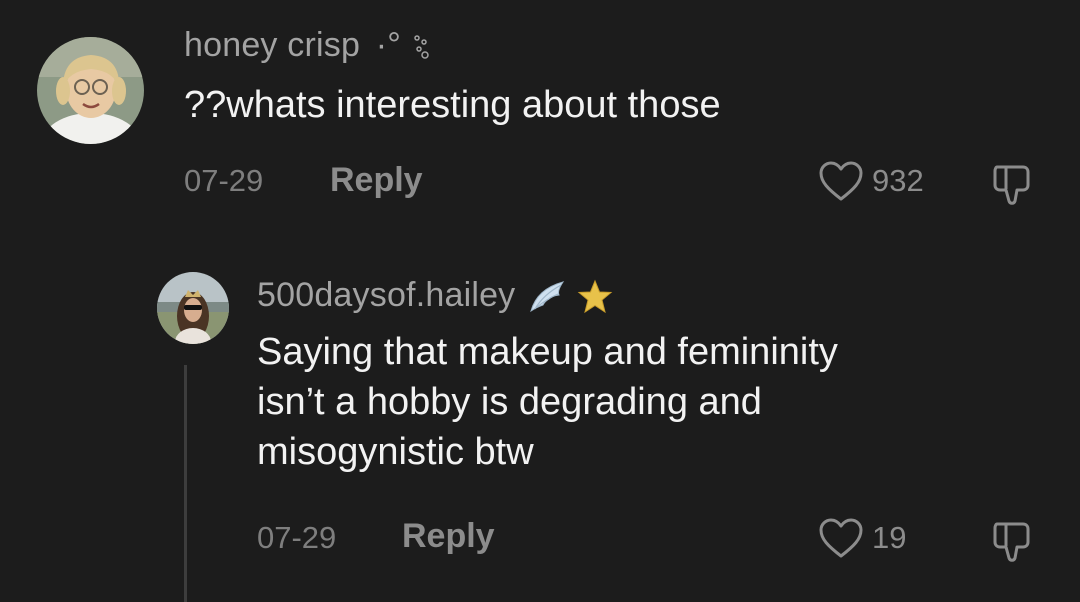  Describe the element at coordinates (421, 47) in the screenshot. I see `sparkle-icon` at that location.